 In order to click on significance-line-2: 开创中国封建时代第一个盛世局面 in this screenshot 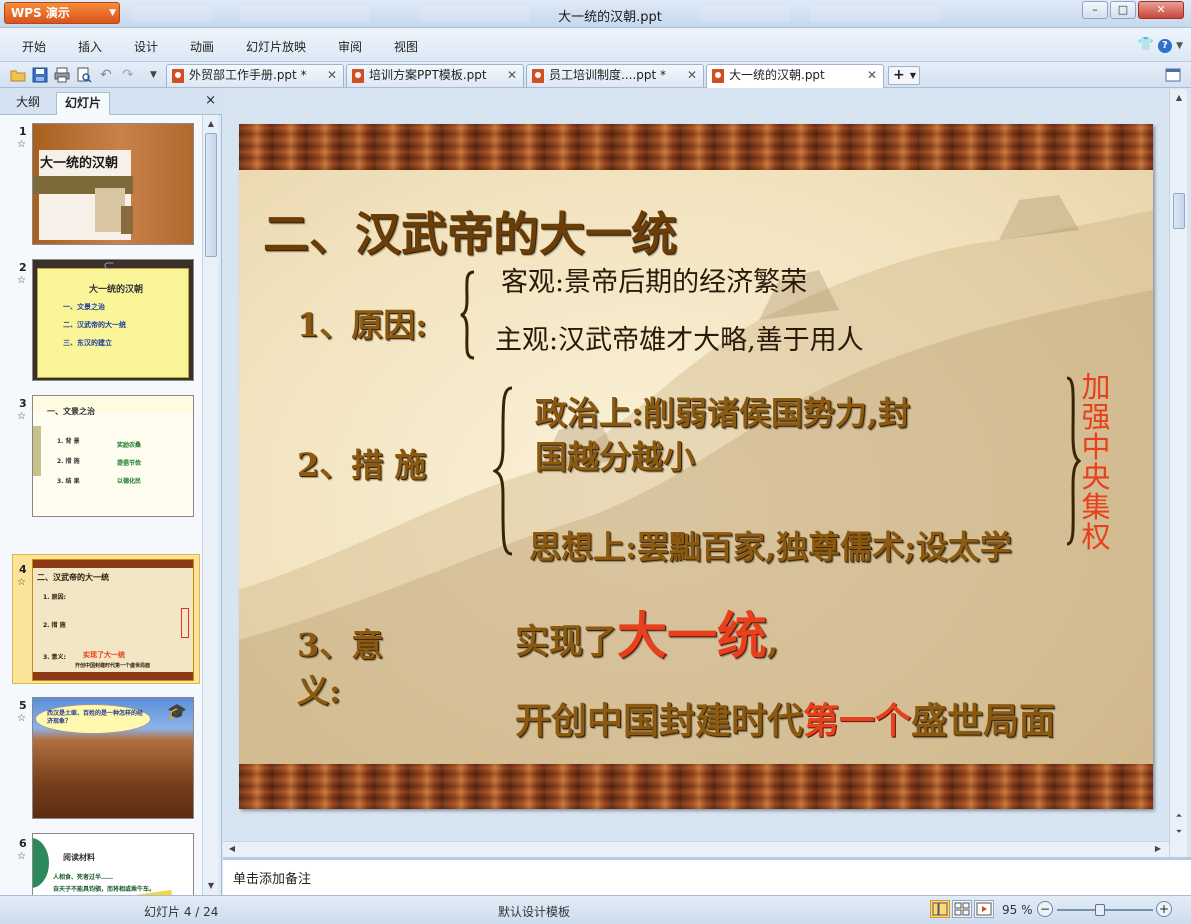, I will do `click(785, 718)`.